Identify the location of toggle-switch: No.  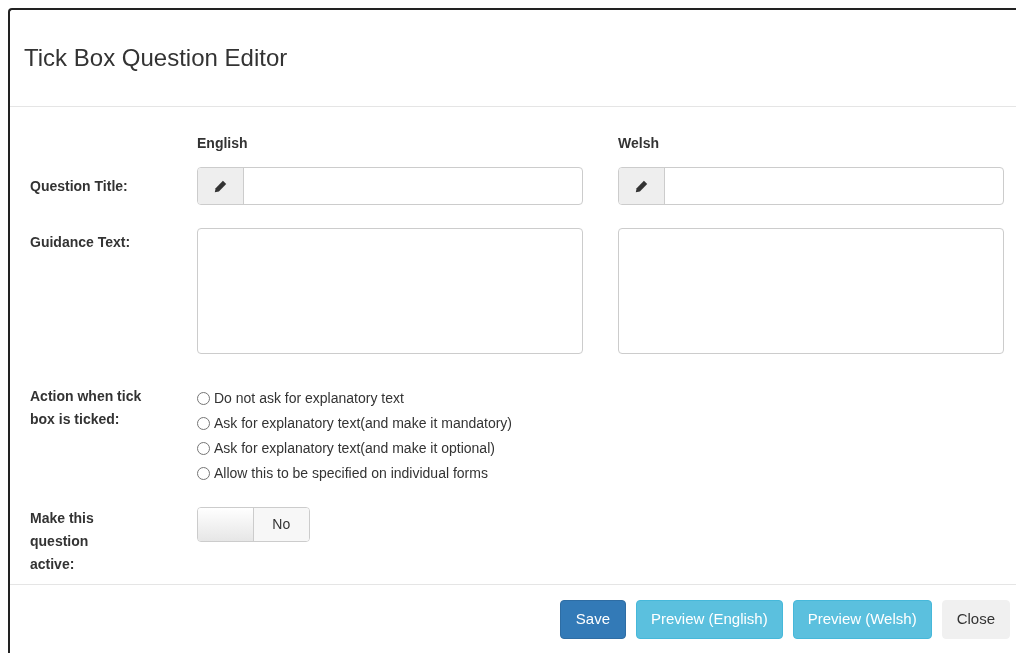
(253, 524).